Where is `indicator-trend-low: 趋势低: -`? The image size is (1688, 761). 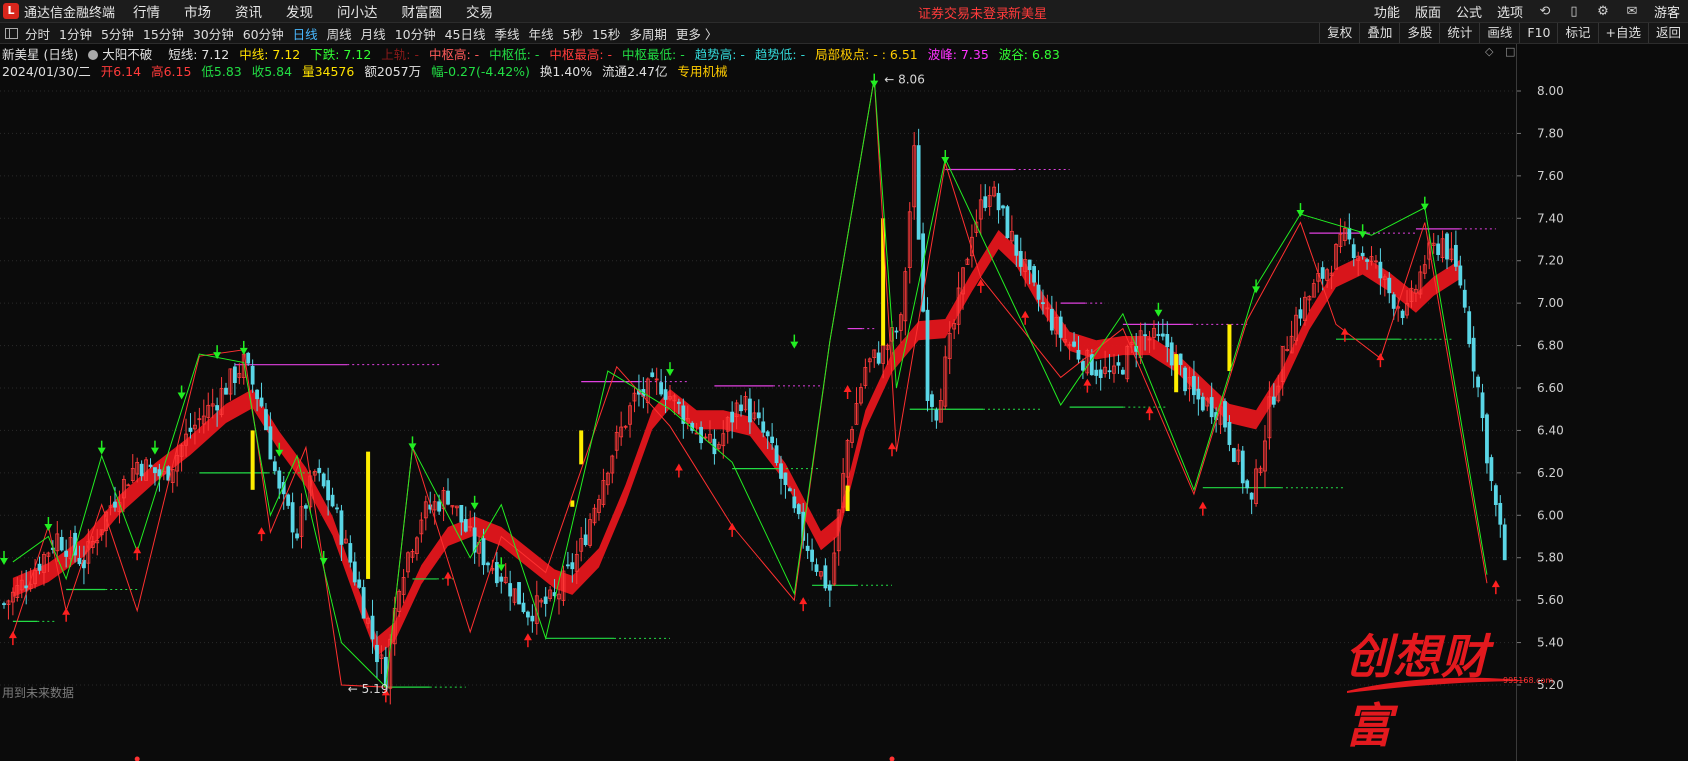 indicator-trend-low: 趋势低: - is located at coordinates (780, 54).